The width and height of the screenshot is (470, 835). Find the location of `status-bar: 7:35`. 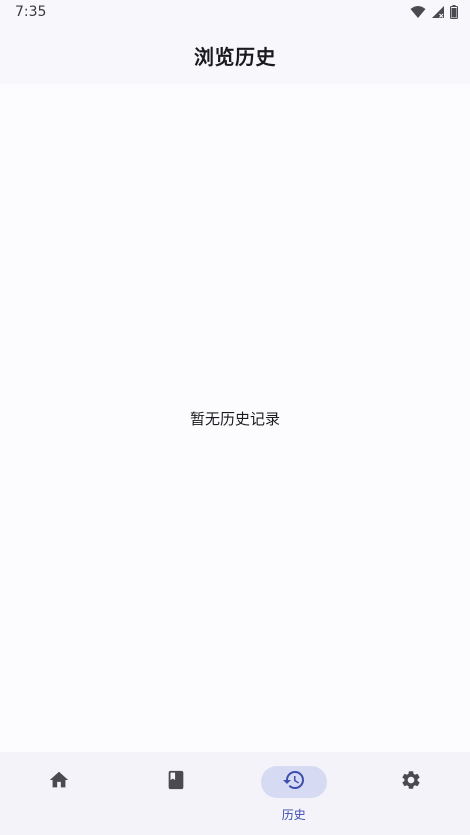

status-bar: 7:35 is located at coordinates (235, 13).